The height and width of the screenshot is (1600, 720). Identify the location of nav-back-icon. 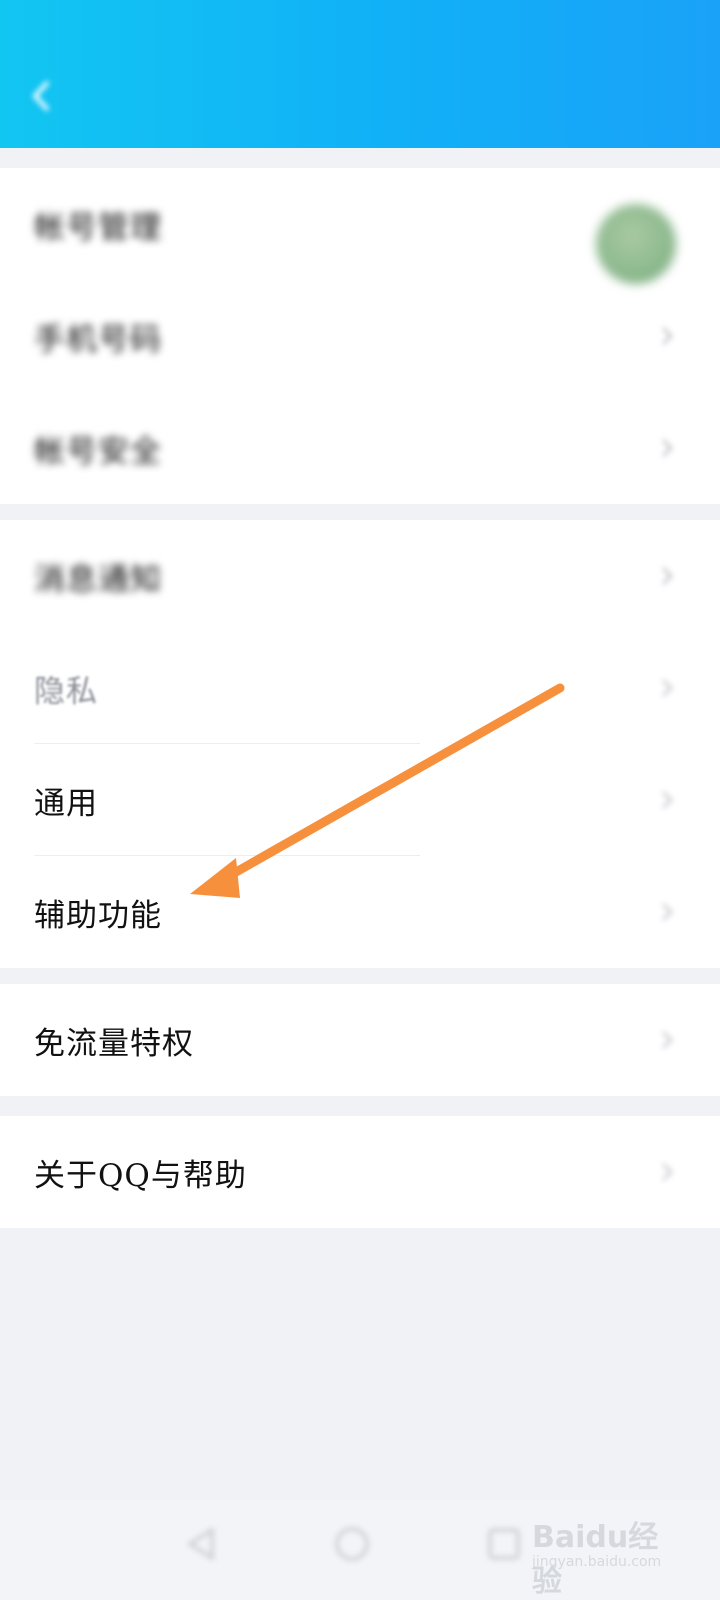
(202, 1544).